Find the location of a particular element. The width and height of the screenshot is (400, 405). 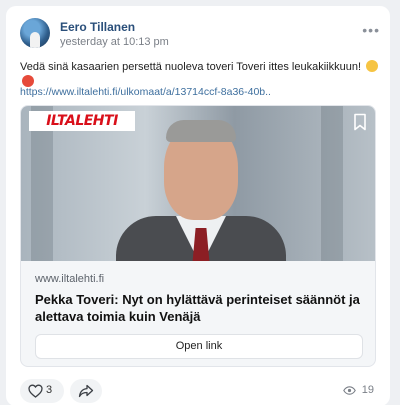

share-button is located at coordinates (86, 391).